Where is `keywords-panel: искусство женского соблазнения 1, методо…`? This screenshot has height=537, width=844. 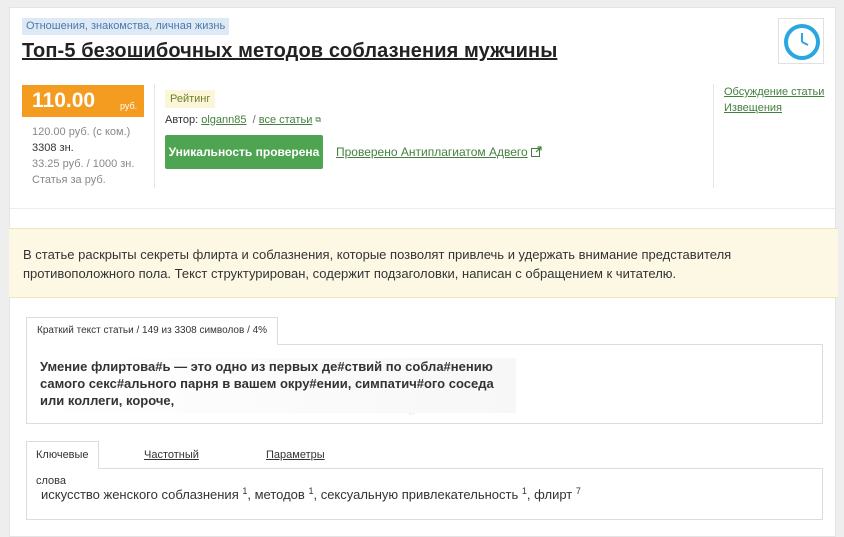 keywords-panel: искусство женского соблазнения 1, методо… is located at coordinates (424, 494).